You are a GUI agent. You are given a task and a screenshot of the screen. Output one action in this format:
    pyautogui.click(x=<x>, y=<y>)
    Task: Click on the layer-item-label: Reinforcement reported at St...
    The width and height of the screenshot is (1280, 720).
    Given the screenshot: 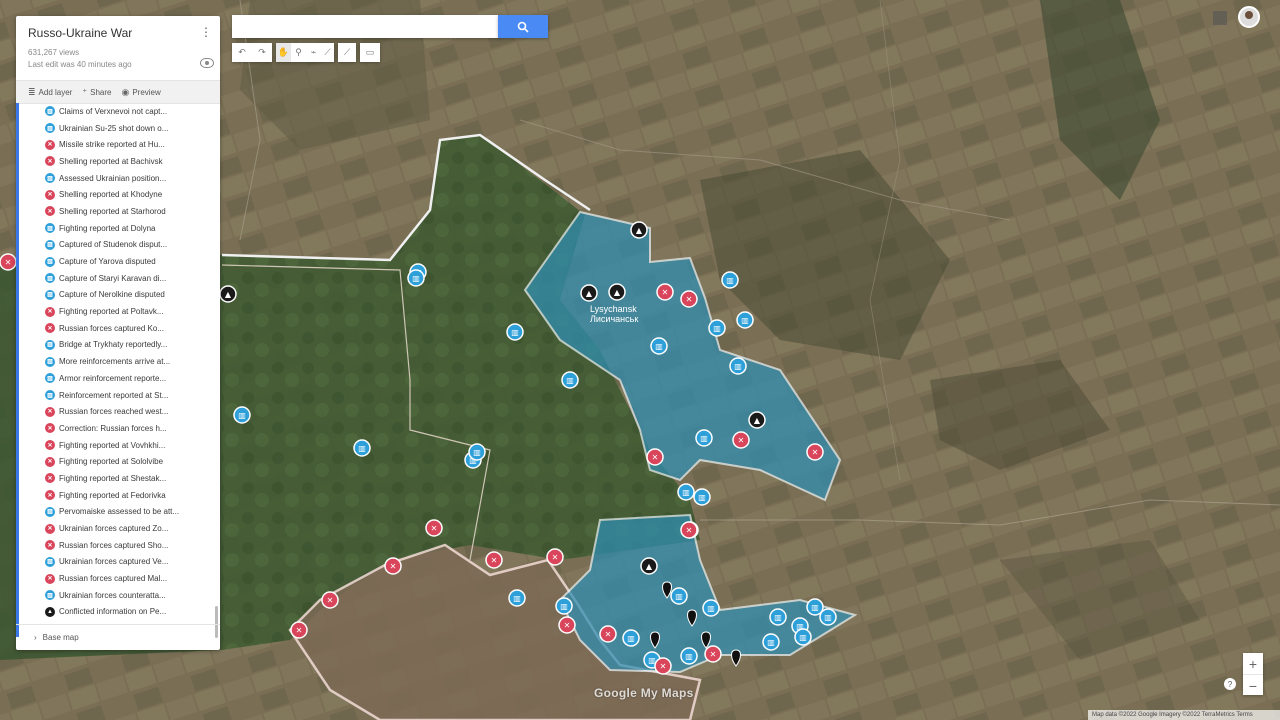 What is the action you would take?
    pyautogui.click(x=114, y=395)
    